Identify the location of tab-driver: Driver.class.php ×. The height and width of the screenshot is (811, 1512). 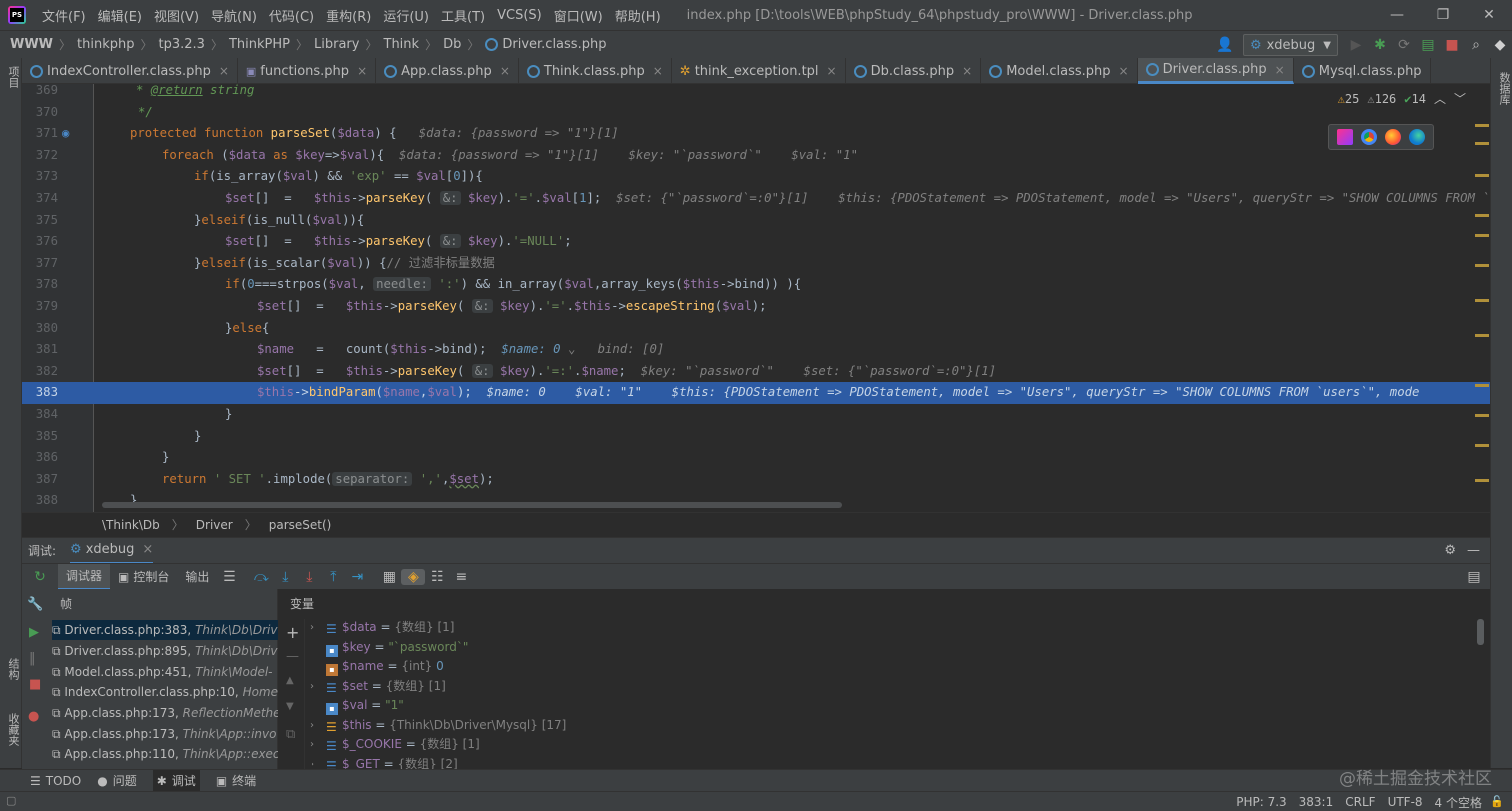
(1215, 71).